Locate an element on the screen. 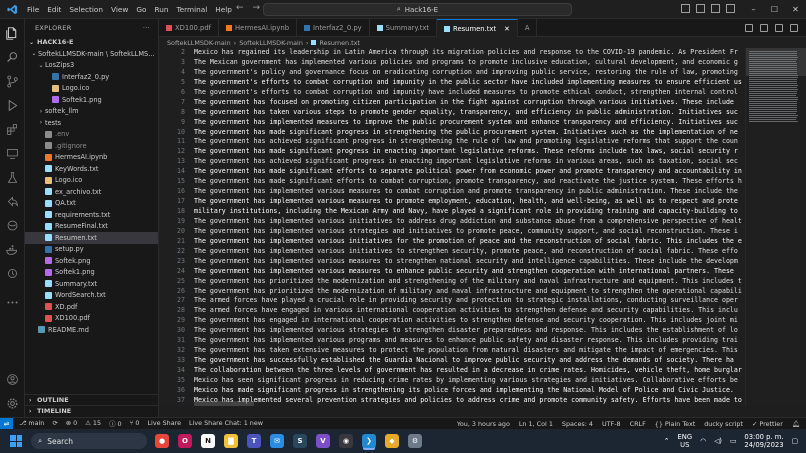 Image resolution: width=806 pixels, height=453 pixels. timeline-section: › TIMELINE is located at coordinates (91, 410).